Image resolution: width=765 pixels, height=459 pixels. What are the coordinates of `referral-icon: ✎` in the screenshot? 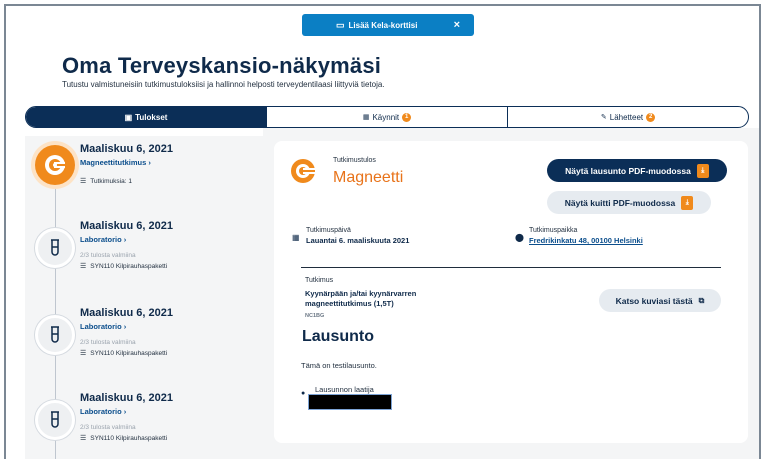 It's located at (603, 117).